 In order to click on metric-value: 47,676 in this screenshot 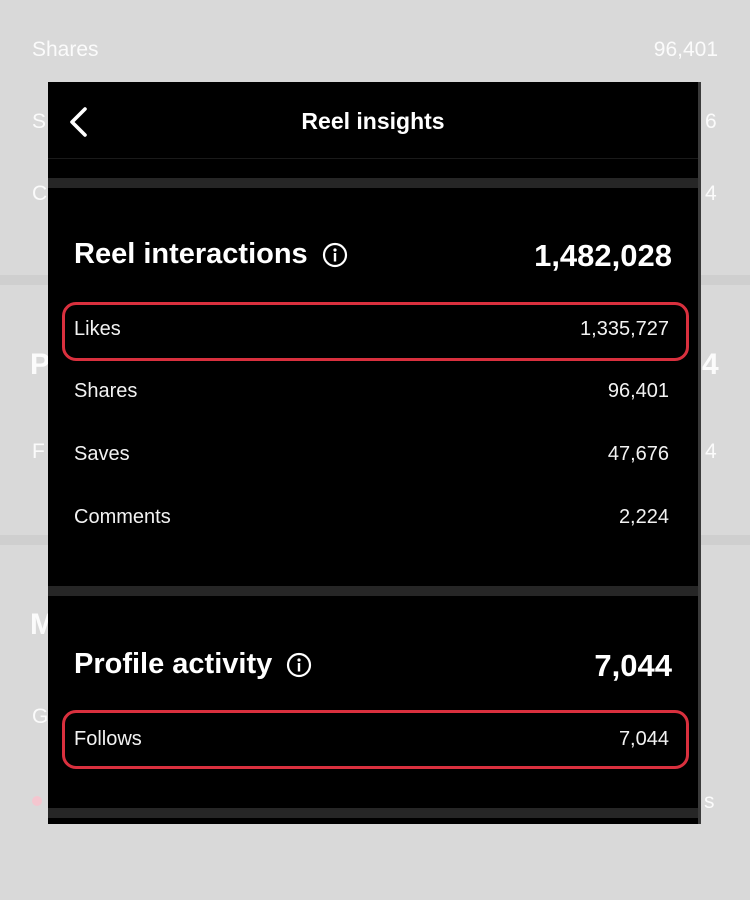, I will do `click(638, 454)`.